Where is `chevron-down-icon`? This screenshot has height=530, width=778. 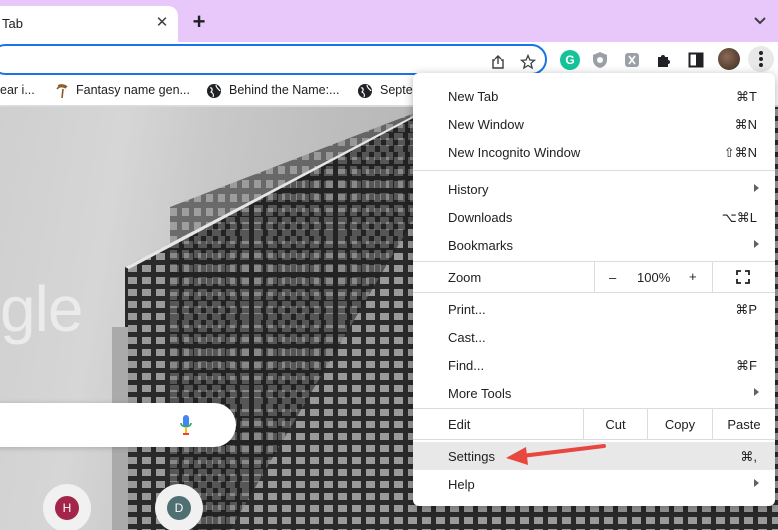 chevron-down-icon is located at coordinates (760, 21).